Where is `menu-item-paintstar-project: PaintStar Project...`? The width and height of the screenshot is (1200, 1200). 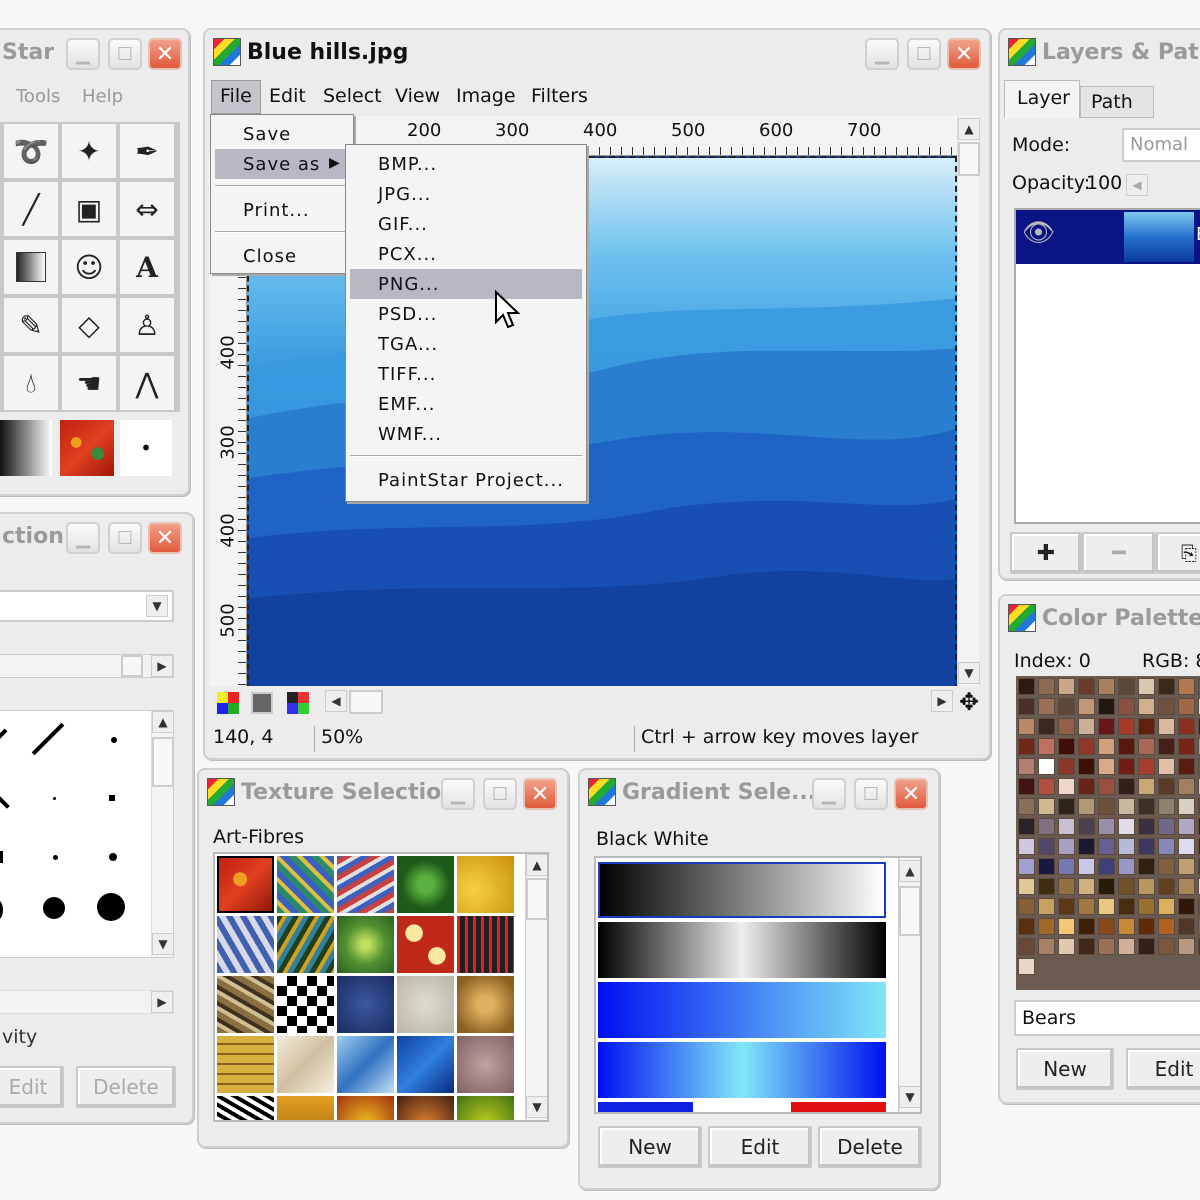
menu-item-paintstar-project: PaintStar Project... is located at coordinates (466, 480).